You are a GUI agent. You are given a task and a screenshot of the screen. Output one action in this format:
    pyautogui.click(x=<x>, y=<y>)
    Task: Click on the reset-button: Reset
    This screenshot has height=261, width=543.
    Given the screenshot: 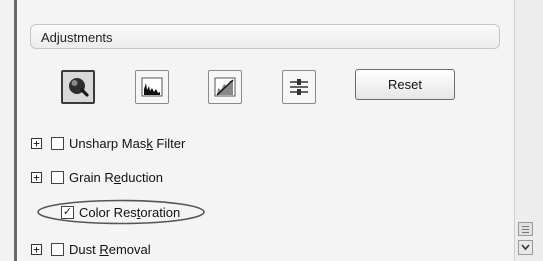 What is the action you would take?
    pyautogui.click(x=405, y=84)
    